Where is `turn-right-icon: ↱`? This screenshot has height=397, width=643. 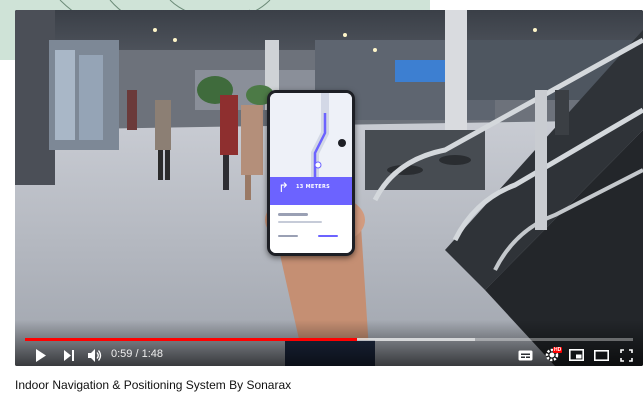 turn-right-icon: ↱ is located at coordinates (283, 188).